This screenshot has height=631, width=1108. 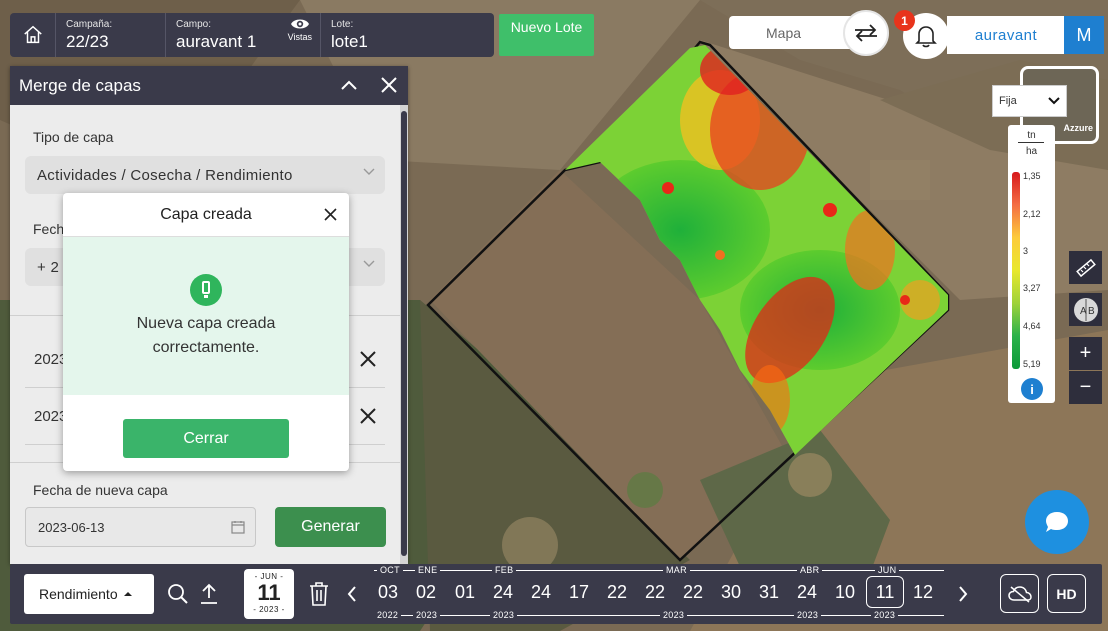 I want to click on views-button: Vistas, so click(x=300, y=29).